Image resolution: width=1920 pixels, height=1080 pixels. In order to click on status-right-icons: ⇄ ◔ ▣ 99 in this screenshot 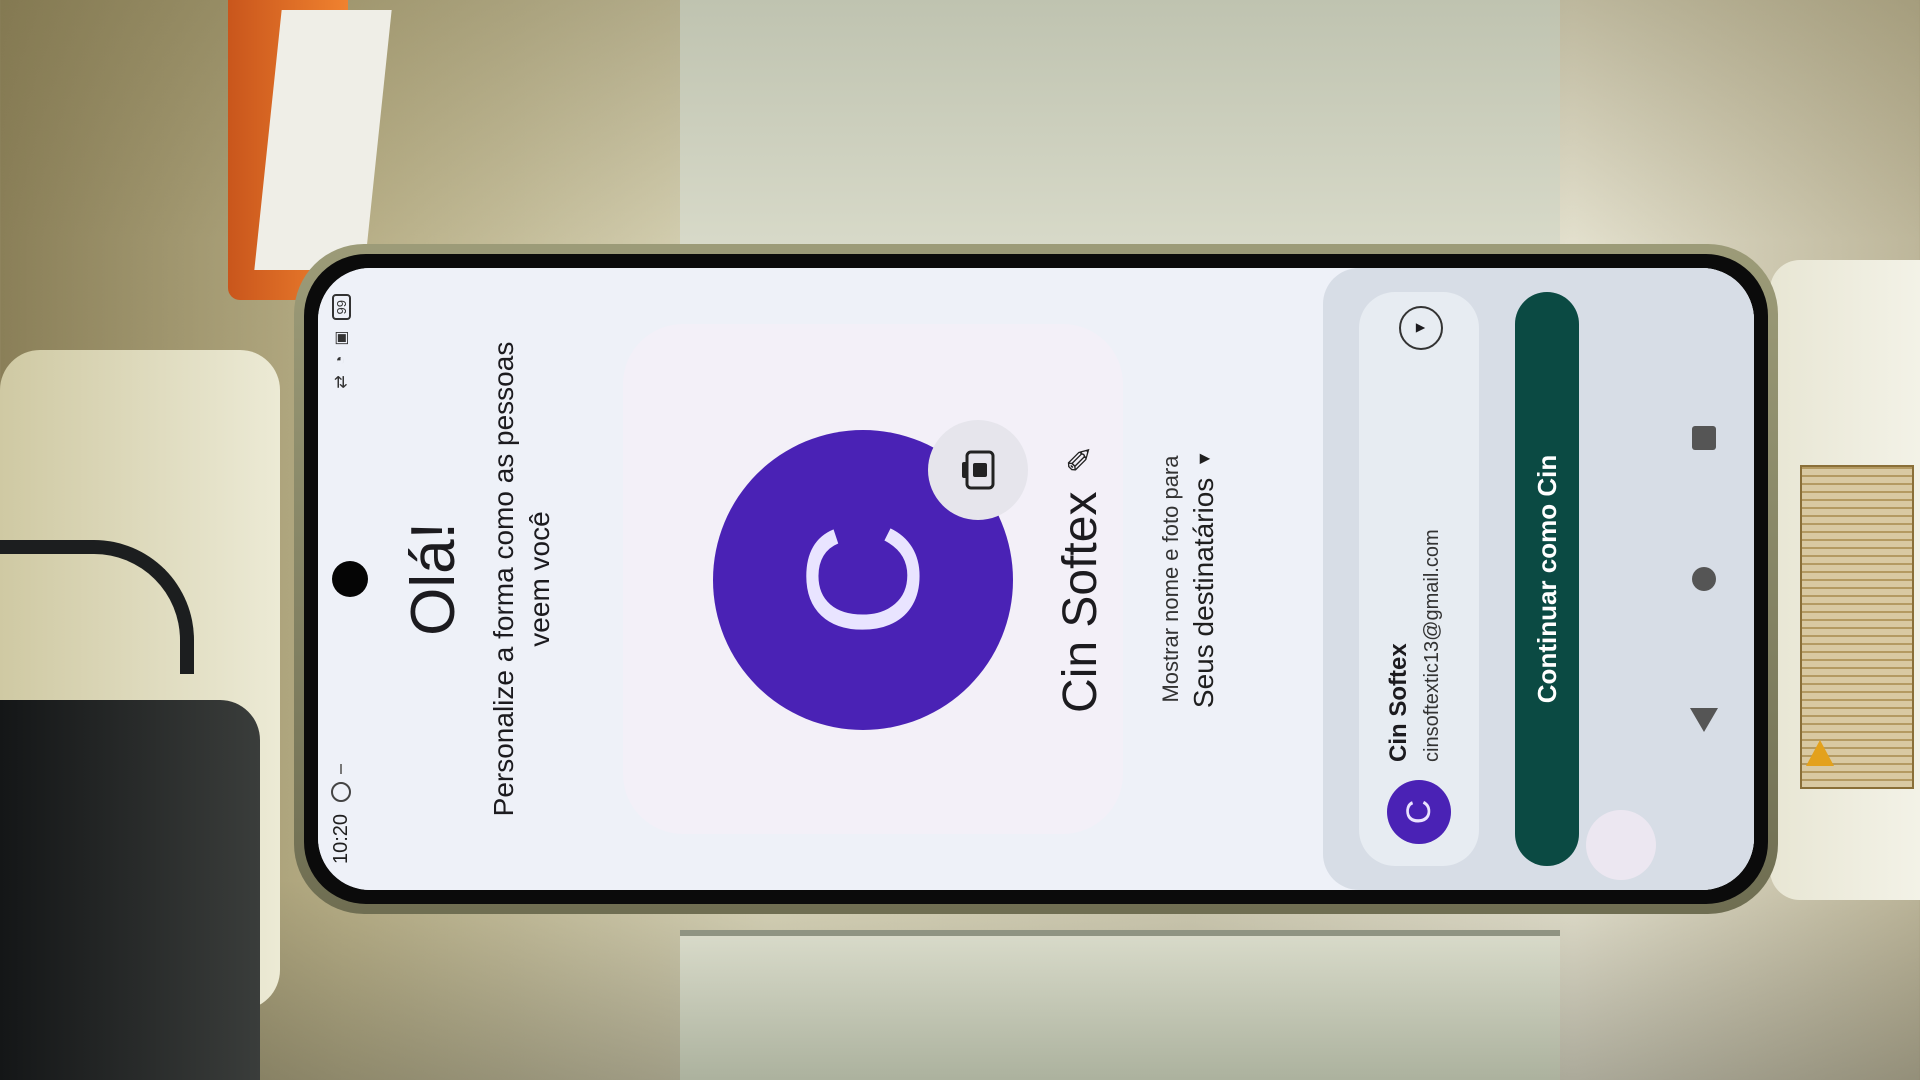, I will do `click(341, 341)`.